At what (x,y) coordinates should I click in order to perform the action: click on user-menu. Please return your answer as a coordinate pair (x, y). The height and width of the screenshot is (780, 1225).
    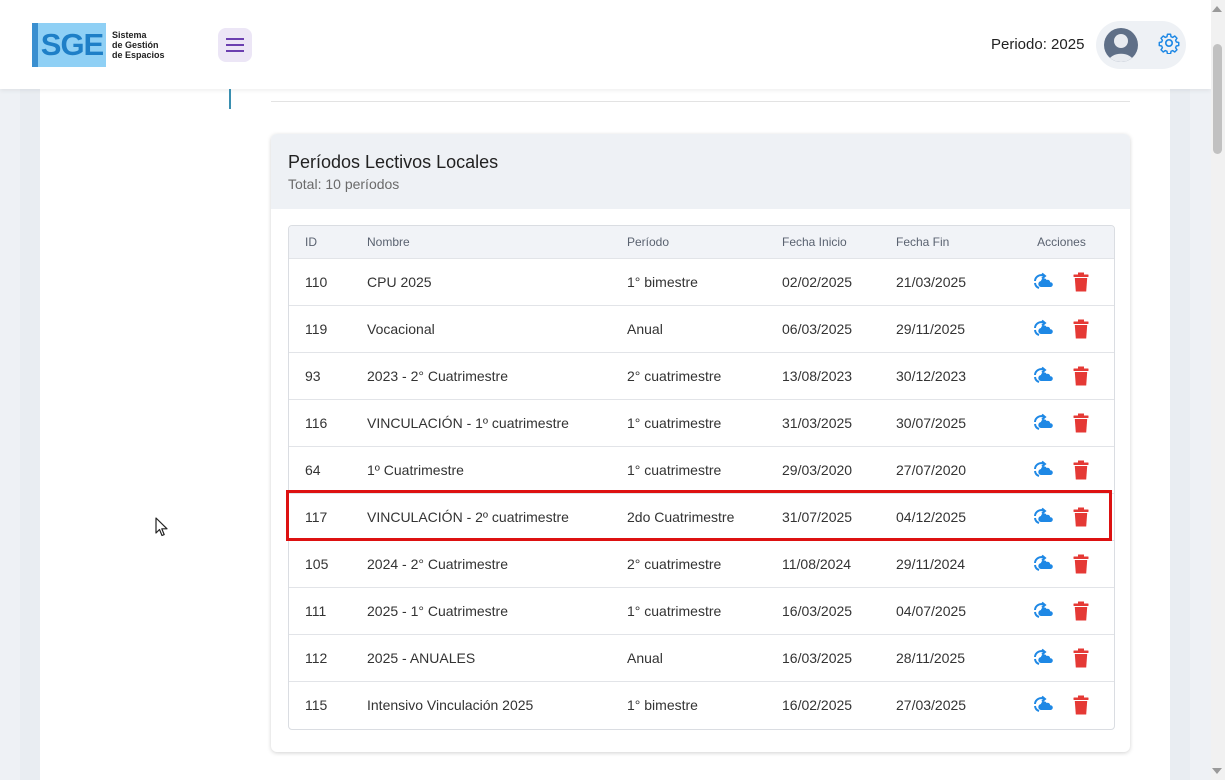
    Looking at the image, I should click on (1141, 45).